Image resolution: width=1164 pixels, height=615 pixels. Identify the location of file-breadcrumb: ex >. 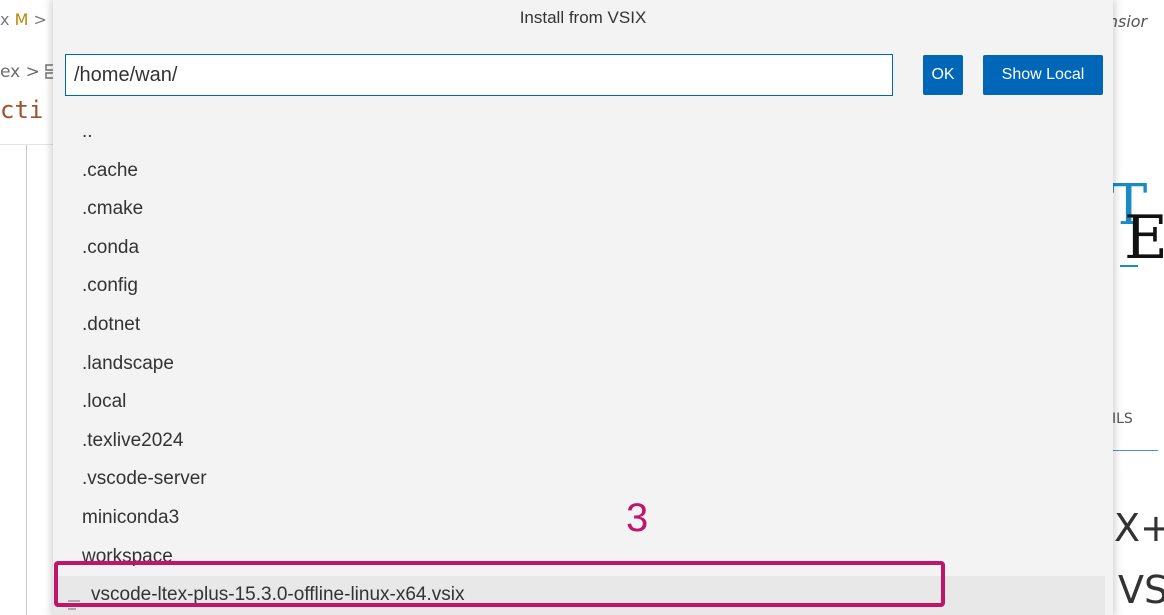
(28, 72).